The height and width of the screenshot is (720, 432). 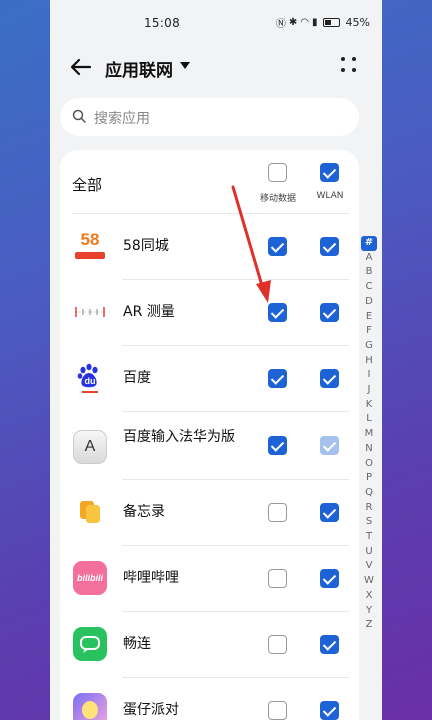 I want to click on list-item: 蛋仔派对, so click(x=209, y=698).